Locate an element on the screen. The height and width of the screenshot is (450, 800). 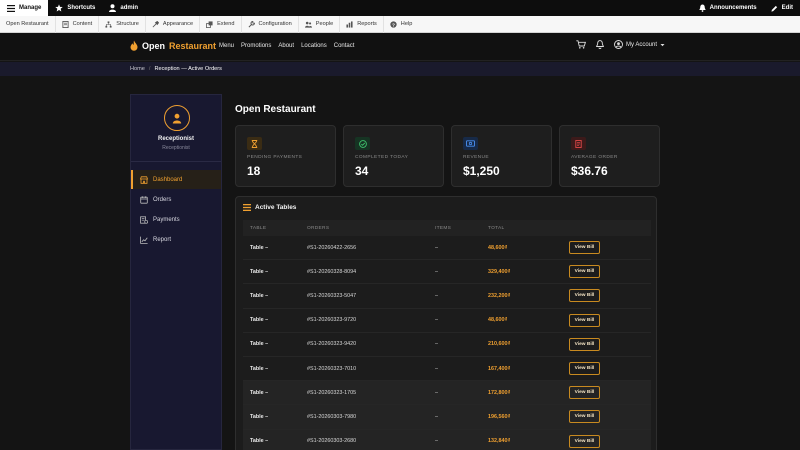
tray-item-appearance: Appearance is located at coordinates (173, 24).